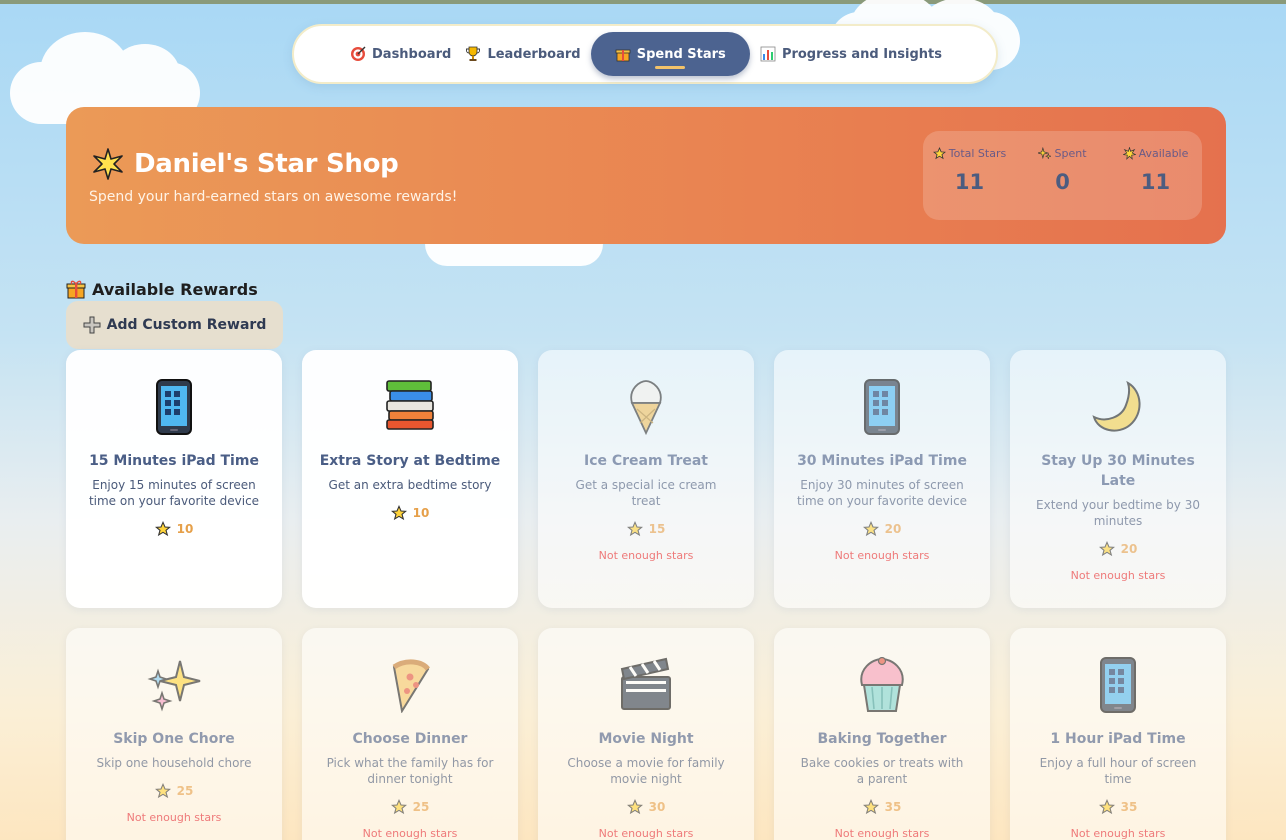  I want to click on reward-description: Get a special ice cream treat, so click(646, 493).